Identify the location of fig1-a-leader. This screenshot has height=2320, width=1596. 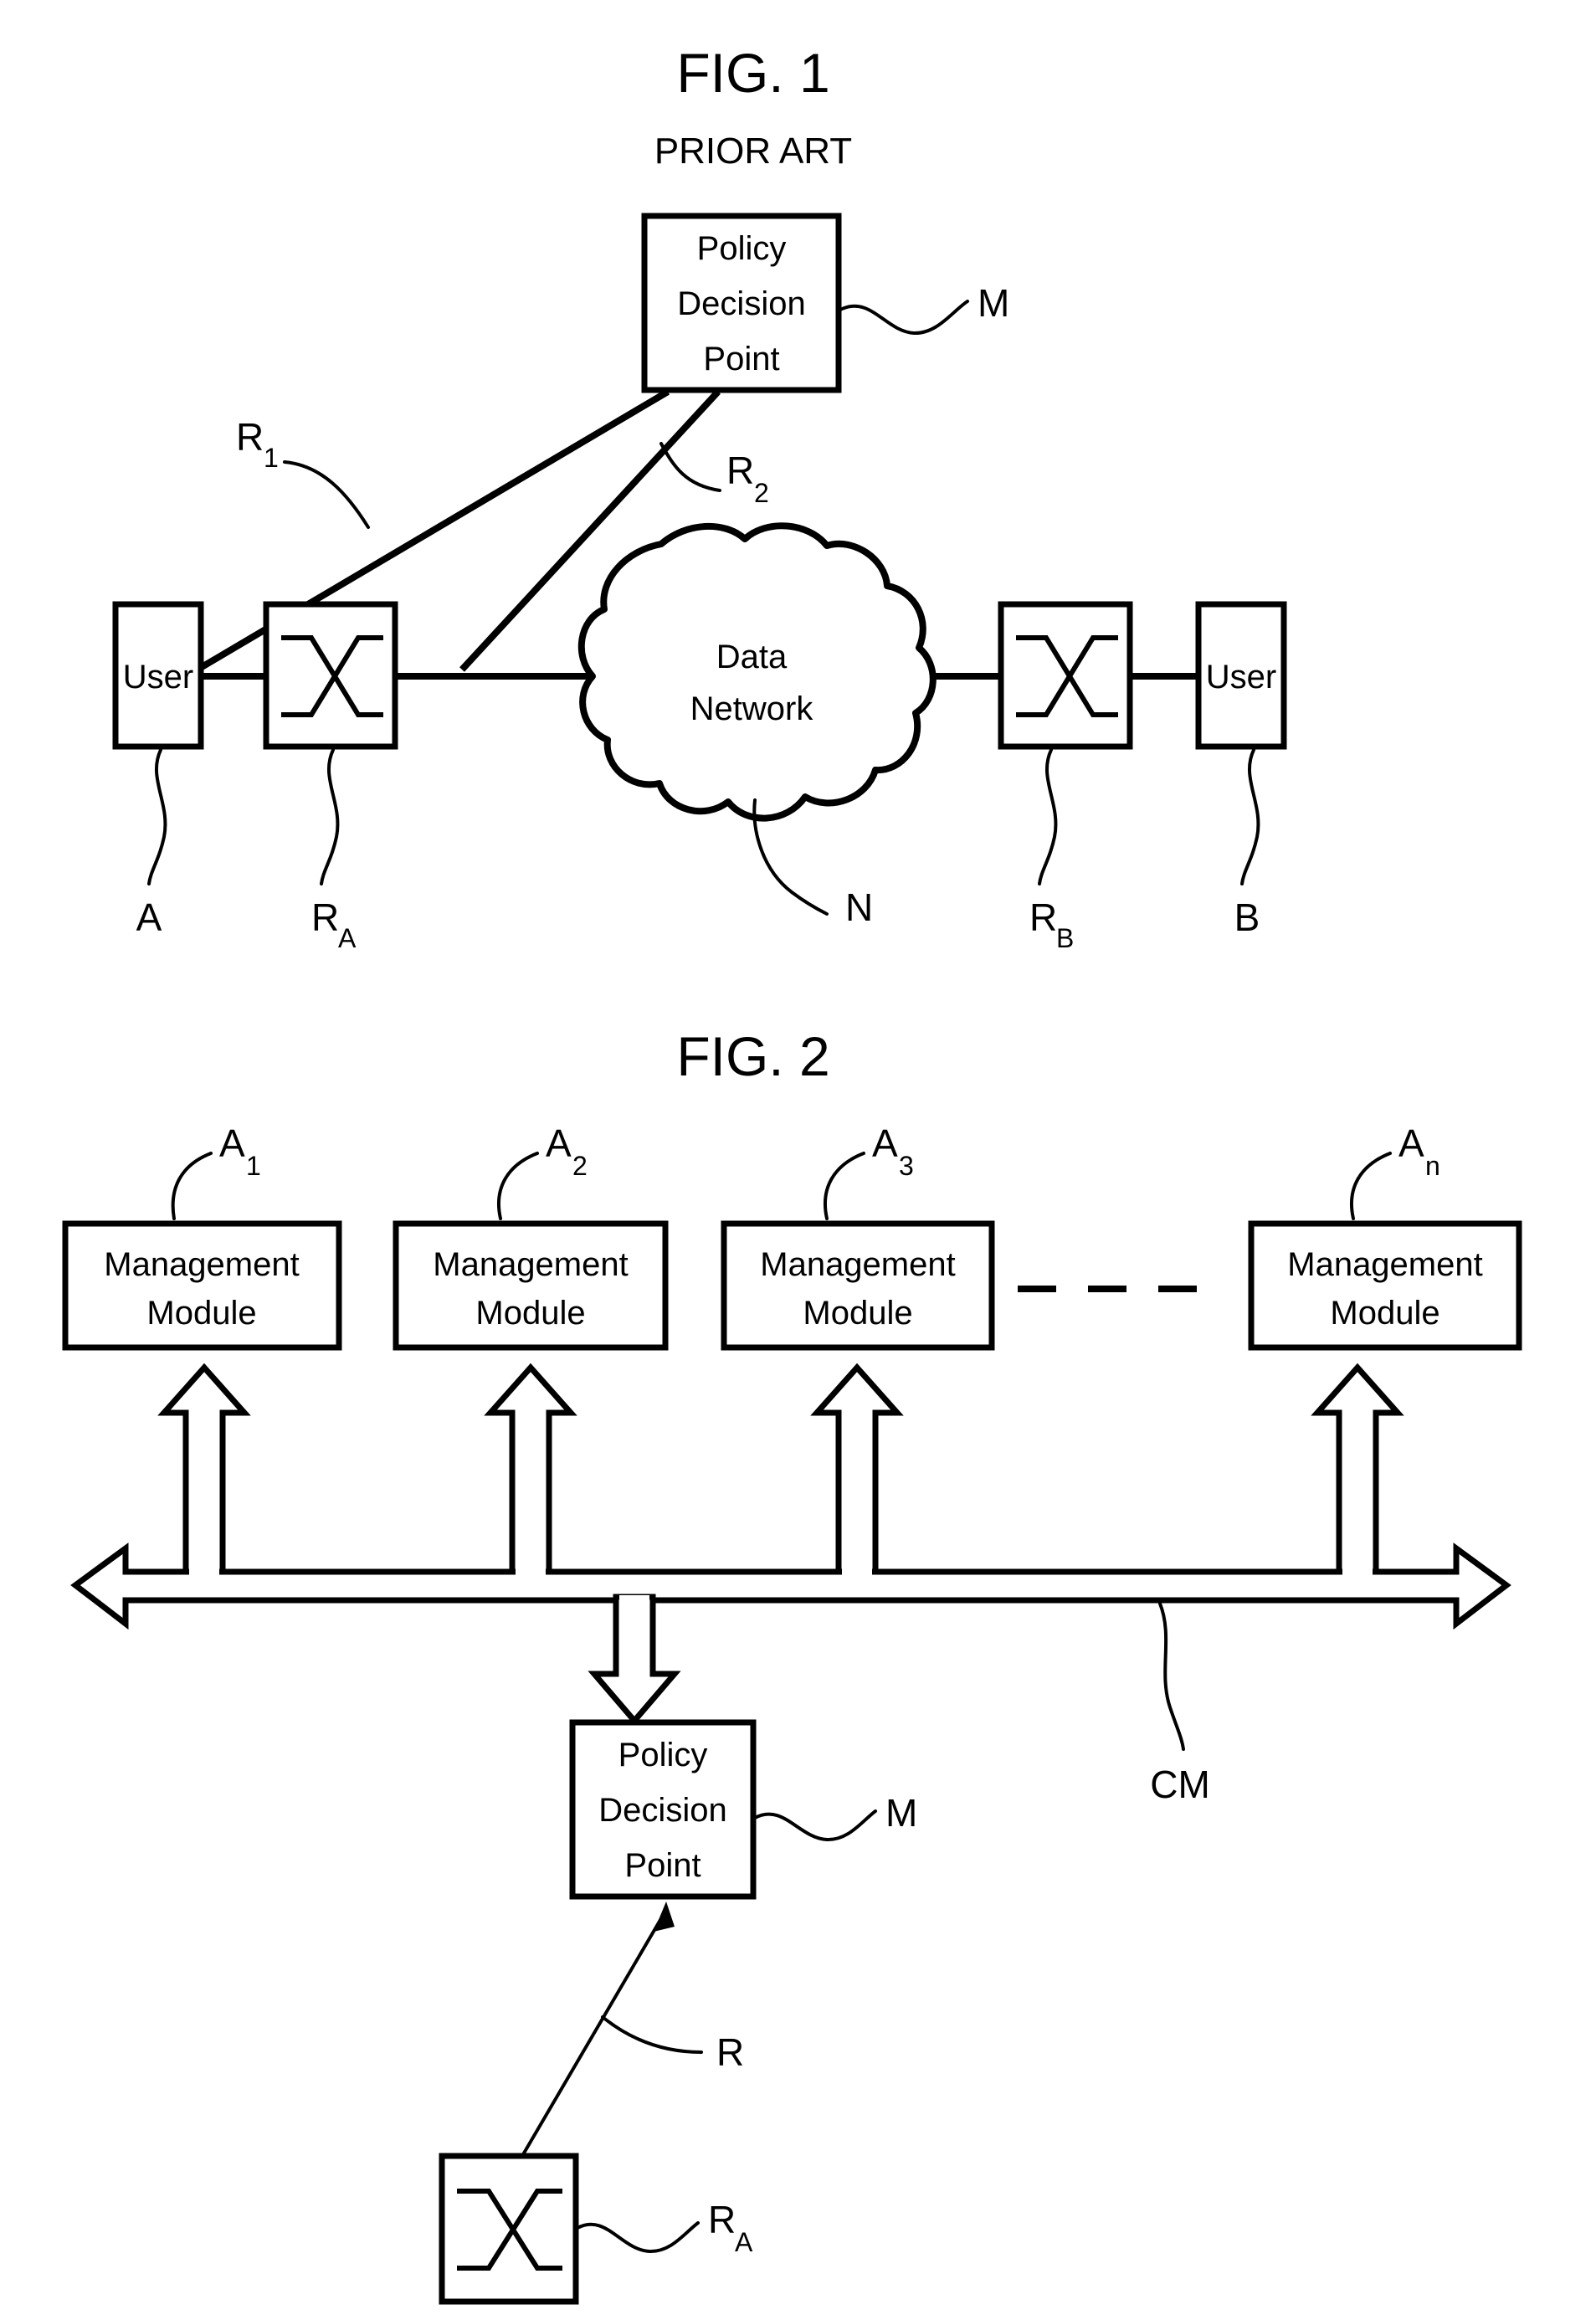
(157, 816).